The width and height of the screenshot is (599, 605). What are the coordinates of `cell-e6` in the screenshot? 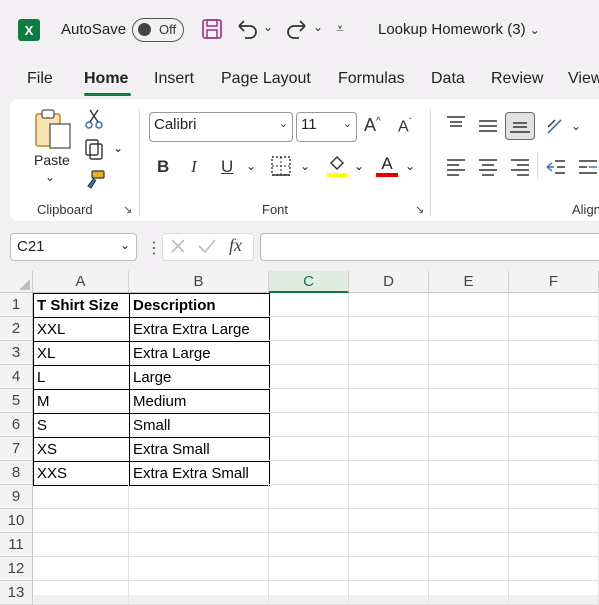 It's located at (469, 425).